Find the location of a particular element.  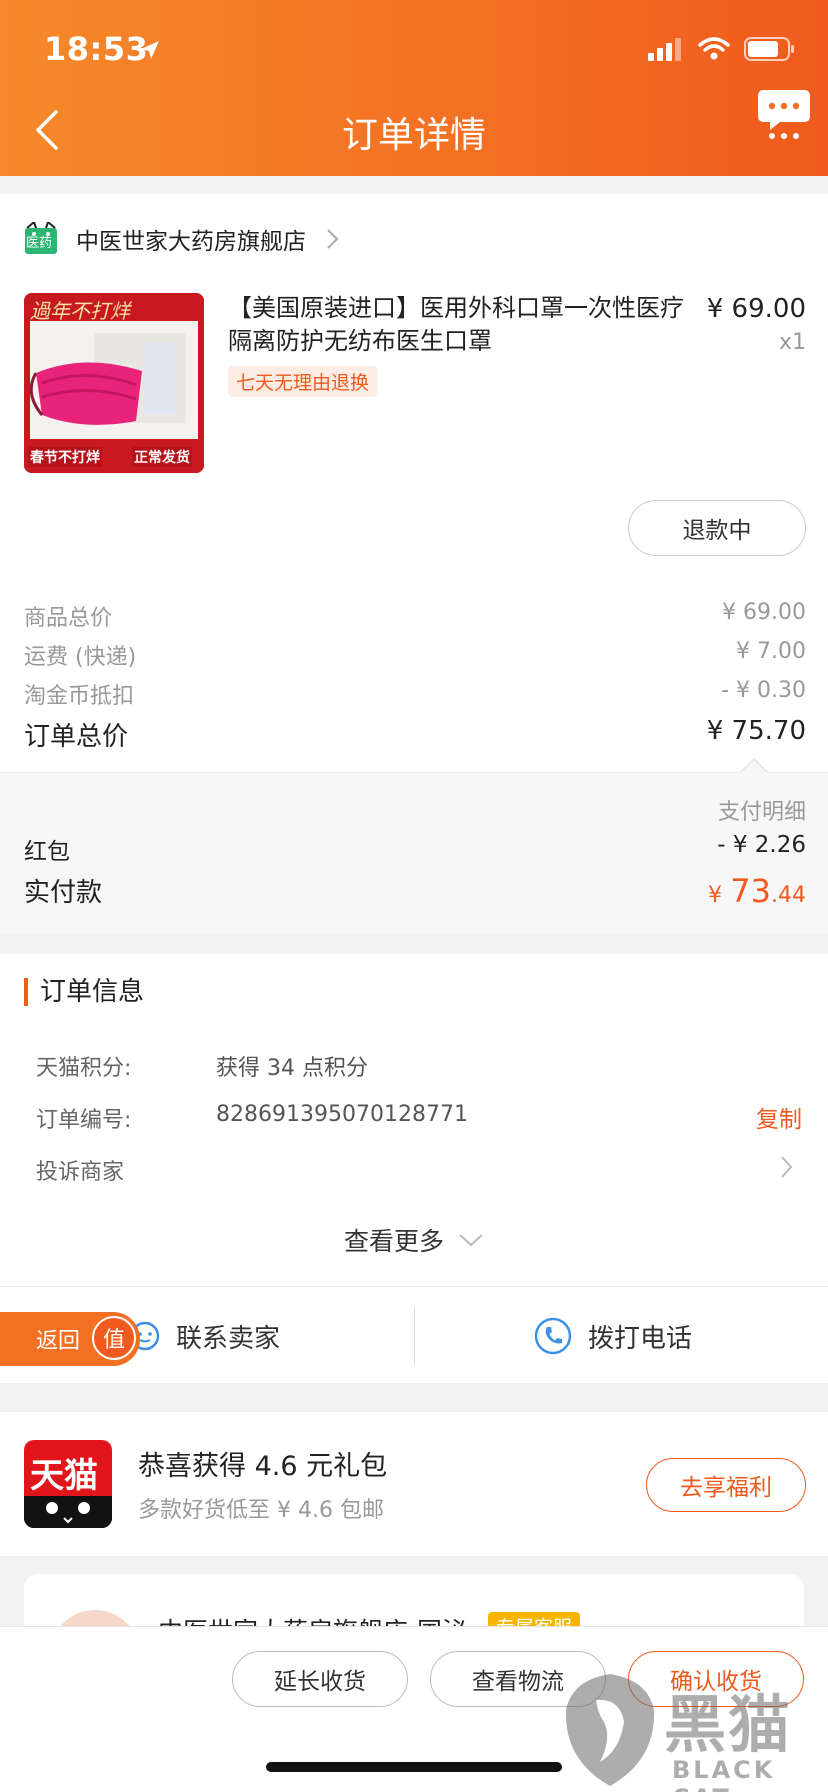

order-number-value: 828691395070128771 is located at coordinates (342, 1114).